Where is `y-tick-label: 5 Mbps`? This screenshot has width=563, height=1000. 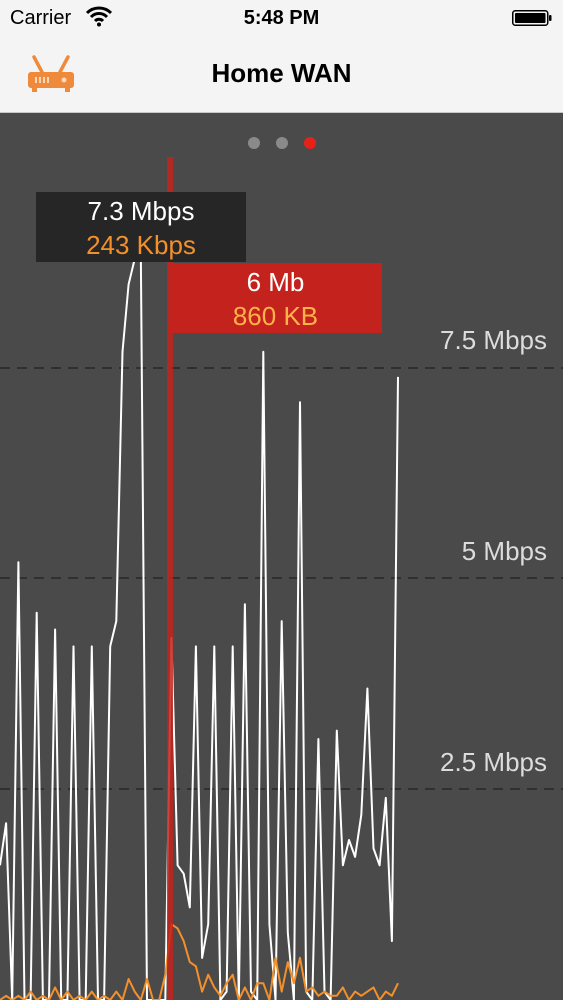
y-tick-label: 5 Mbps is located at coordinates (504, 551).